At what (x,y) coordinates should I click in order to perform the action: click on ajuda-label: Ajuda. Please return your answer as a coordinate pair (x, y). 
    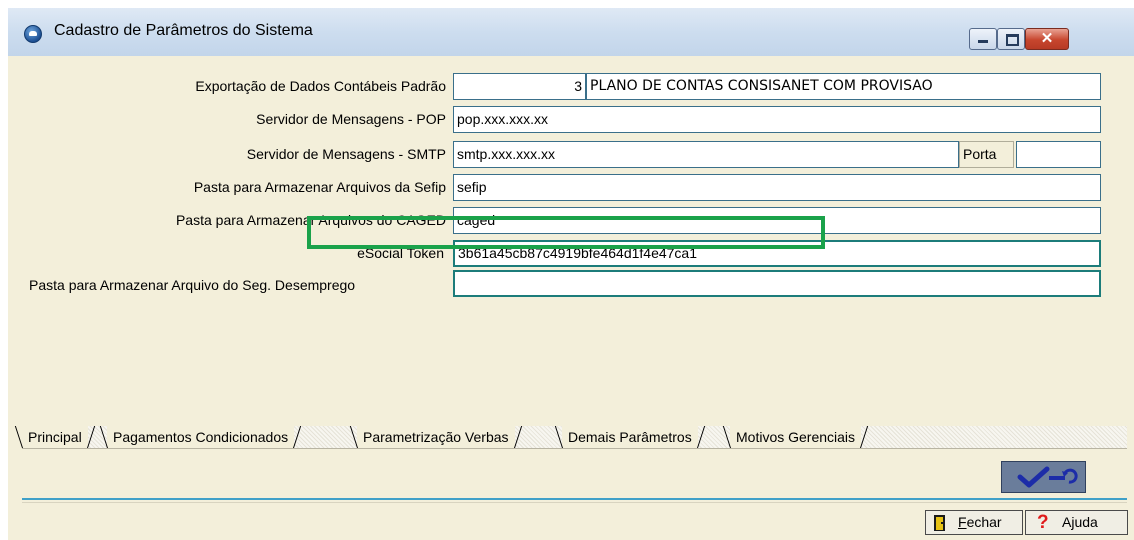
    Looking at the image, I should click on (1080, 522).